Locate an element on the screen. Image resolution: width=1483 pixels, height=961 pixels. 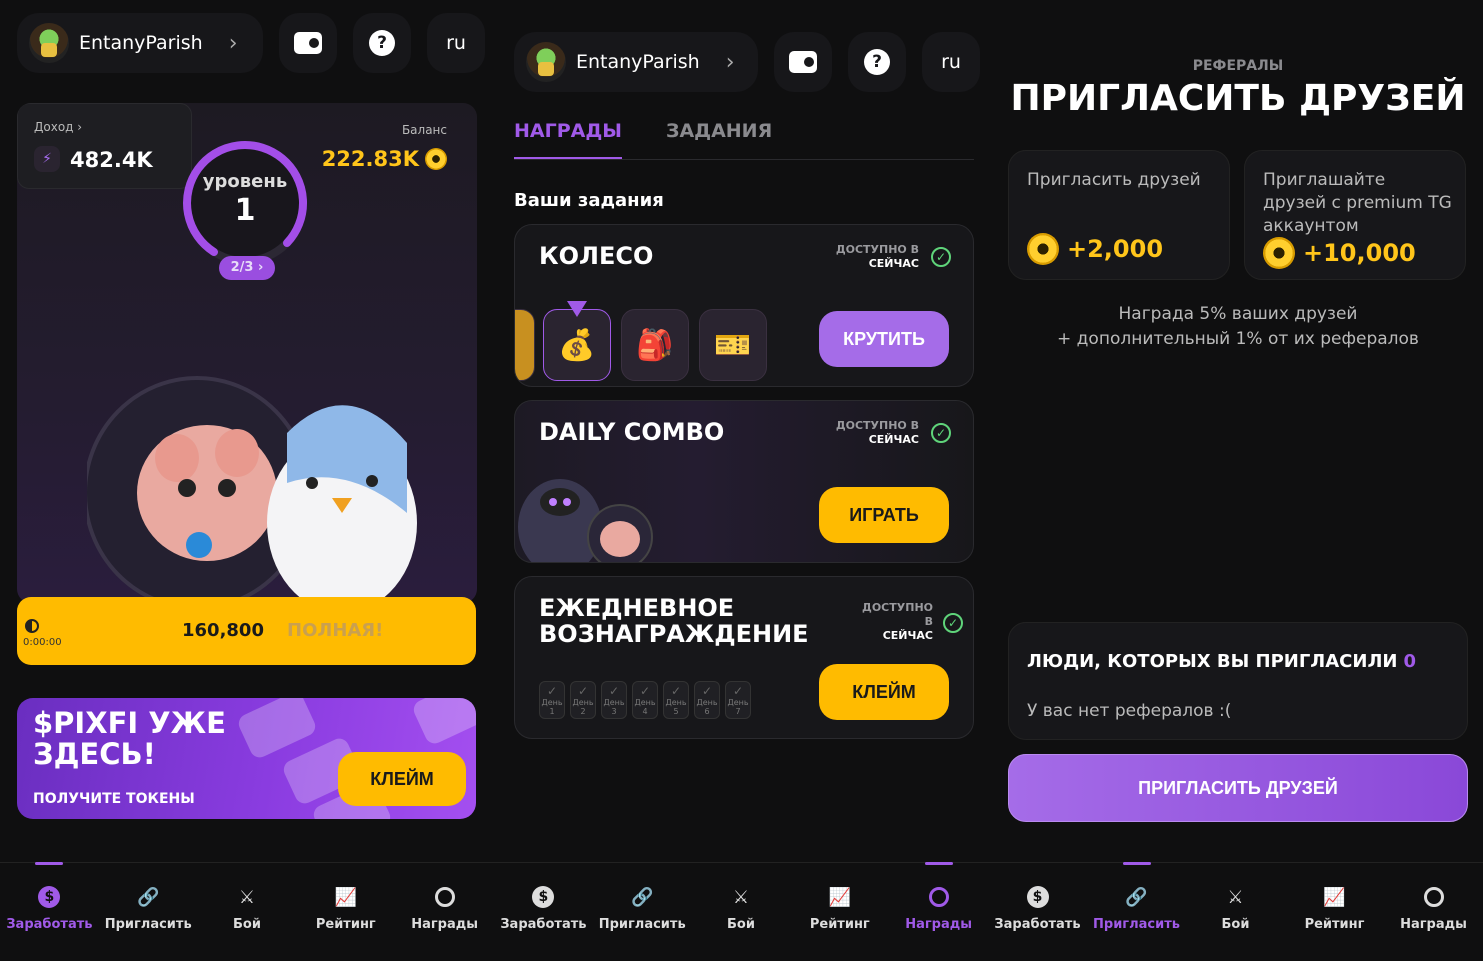
promo-title: $PIXFI УЖЕ ЗДЕСЬ! is located at coordinates (129, 738).